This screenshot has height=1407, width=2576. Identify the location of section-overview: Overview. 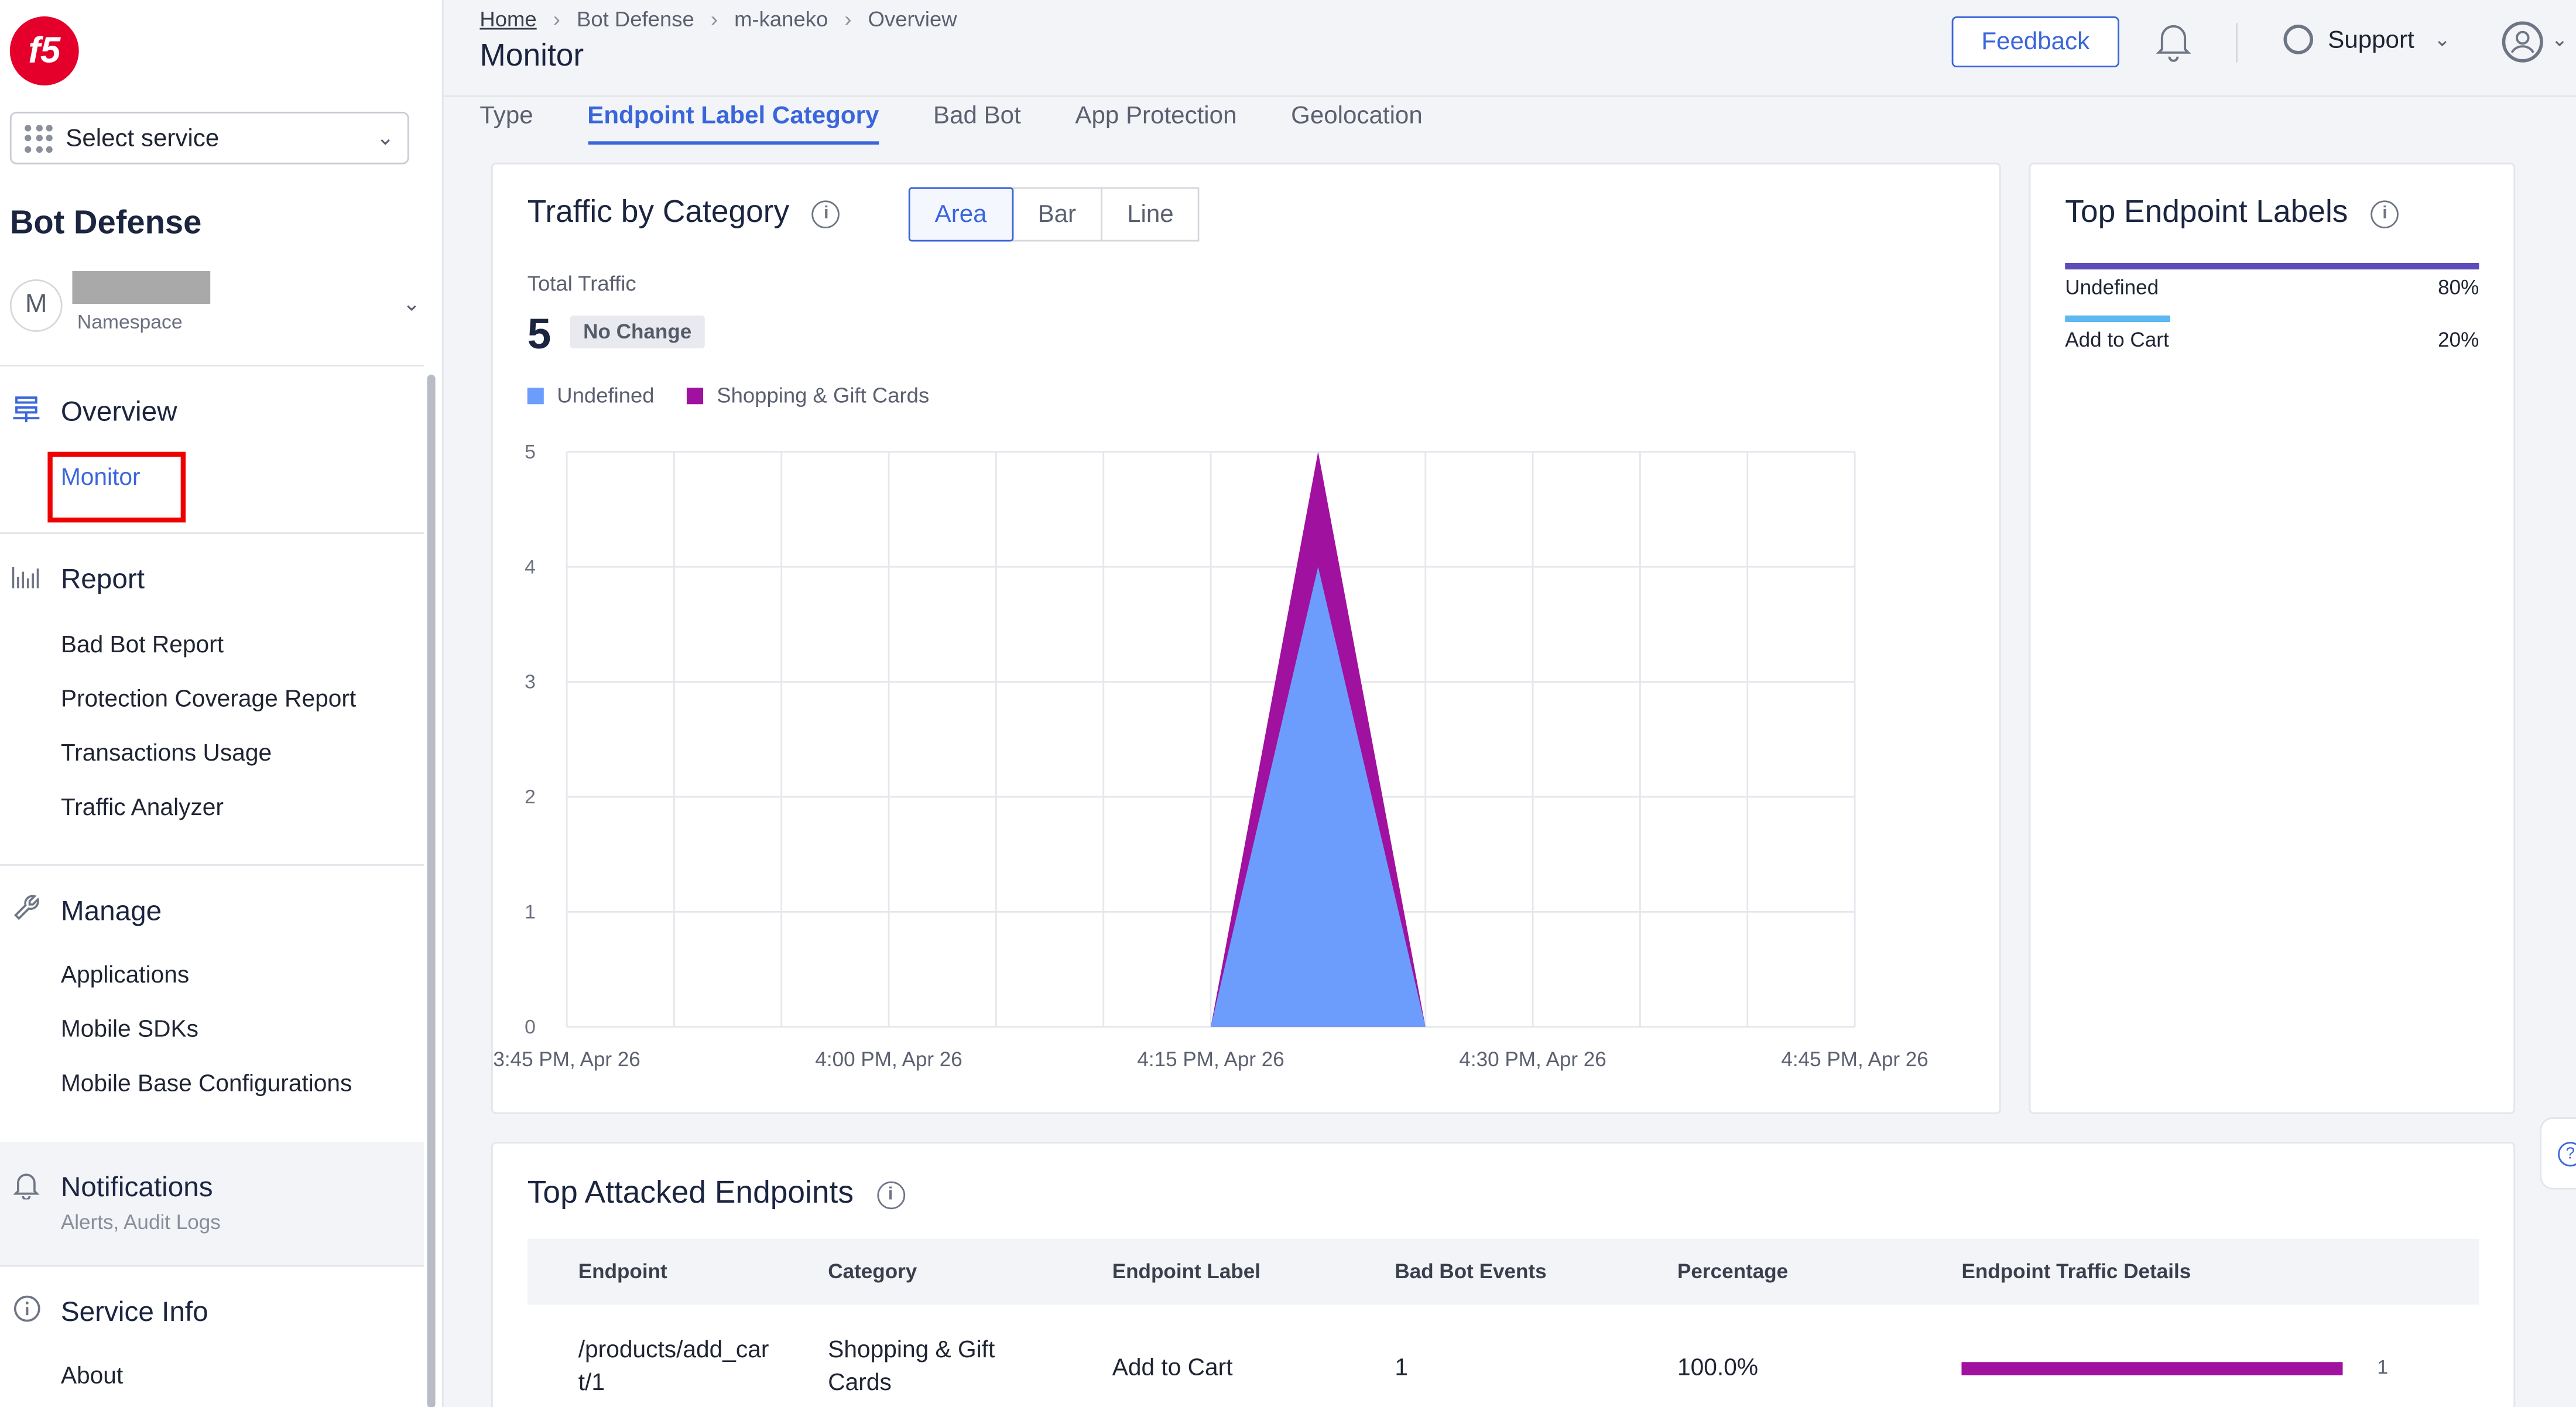
(93, 412).